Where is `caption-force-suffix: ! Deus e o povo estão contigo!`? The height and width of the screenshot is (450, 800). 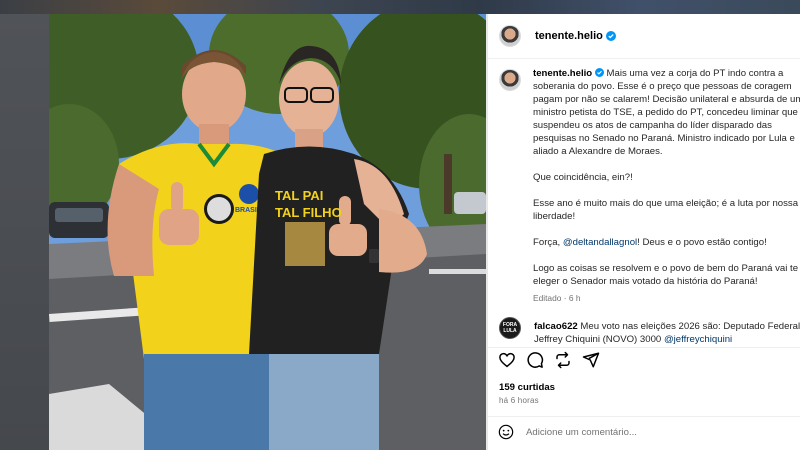 caption-force-suffix: ! Deus e o povo estão contigo! is located at coordinates (702, 242).